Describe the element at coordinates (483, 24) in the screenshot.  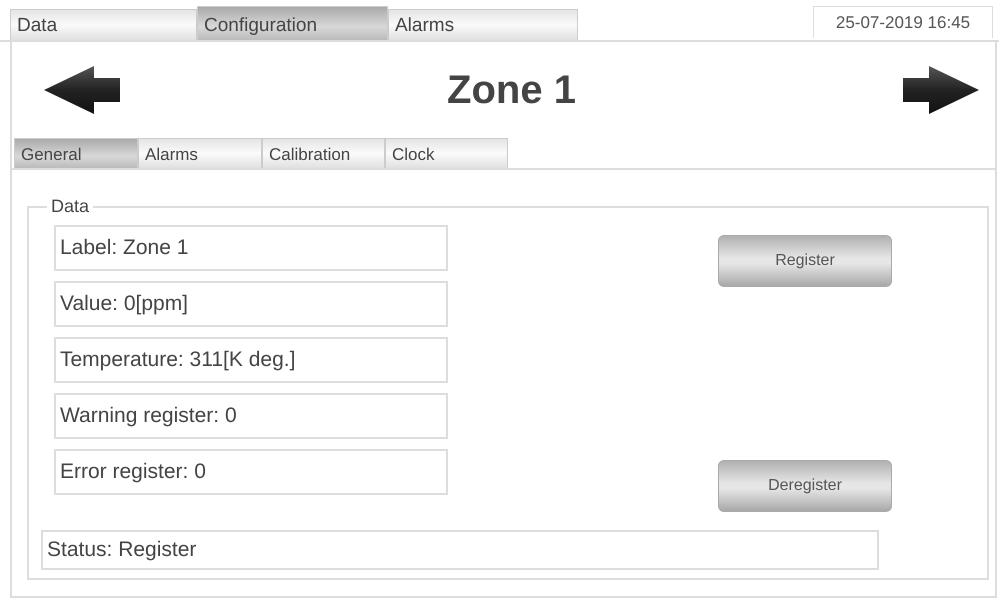
I see `main-tab: Alarms` at that location.